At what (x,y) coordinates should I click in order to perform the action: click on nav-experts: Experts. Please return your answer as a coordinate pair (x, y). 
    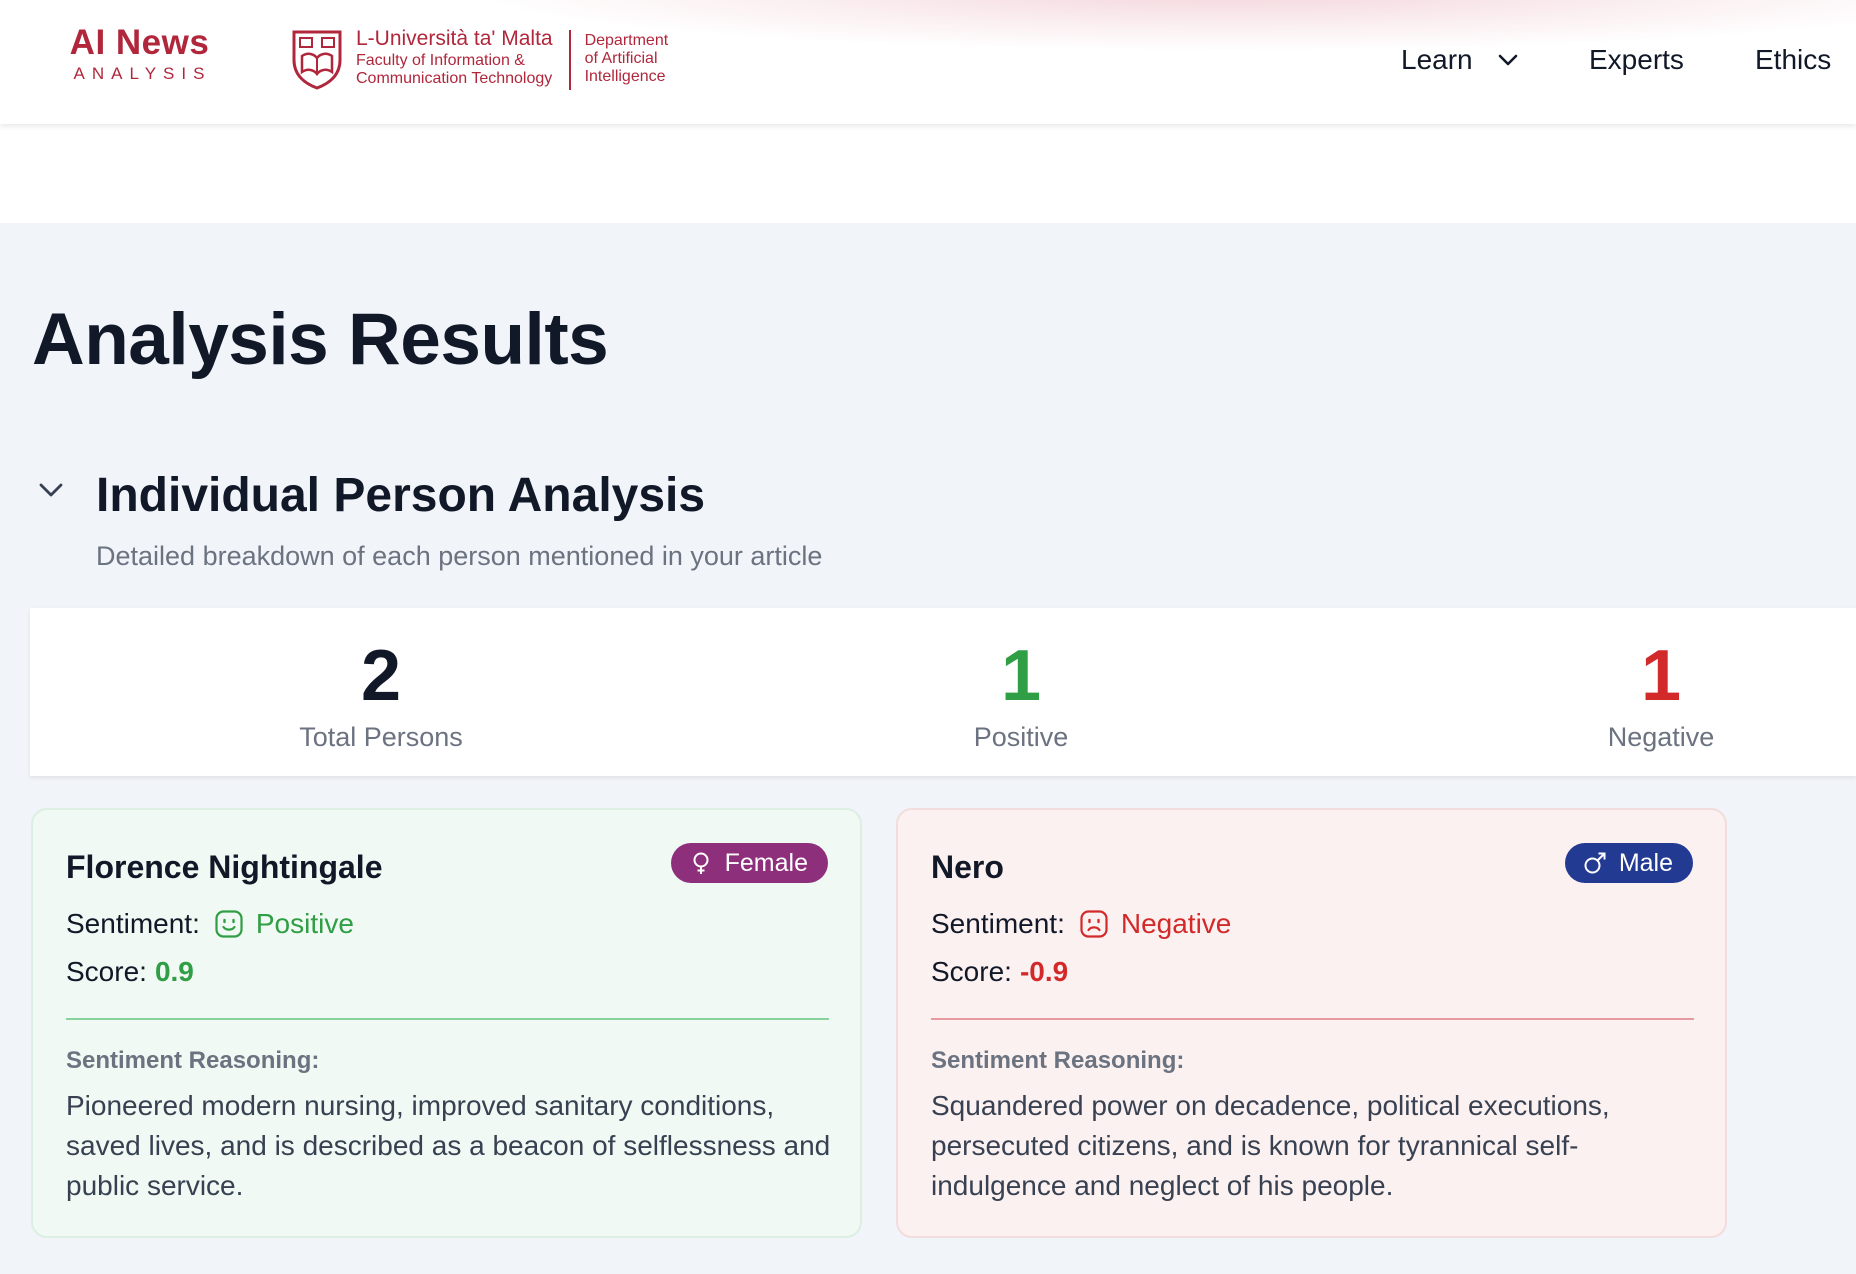
    Looking at the image, I should click on (1636, 60).